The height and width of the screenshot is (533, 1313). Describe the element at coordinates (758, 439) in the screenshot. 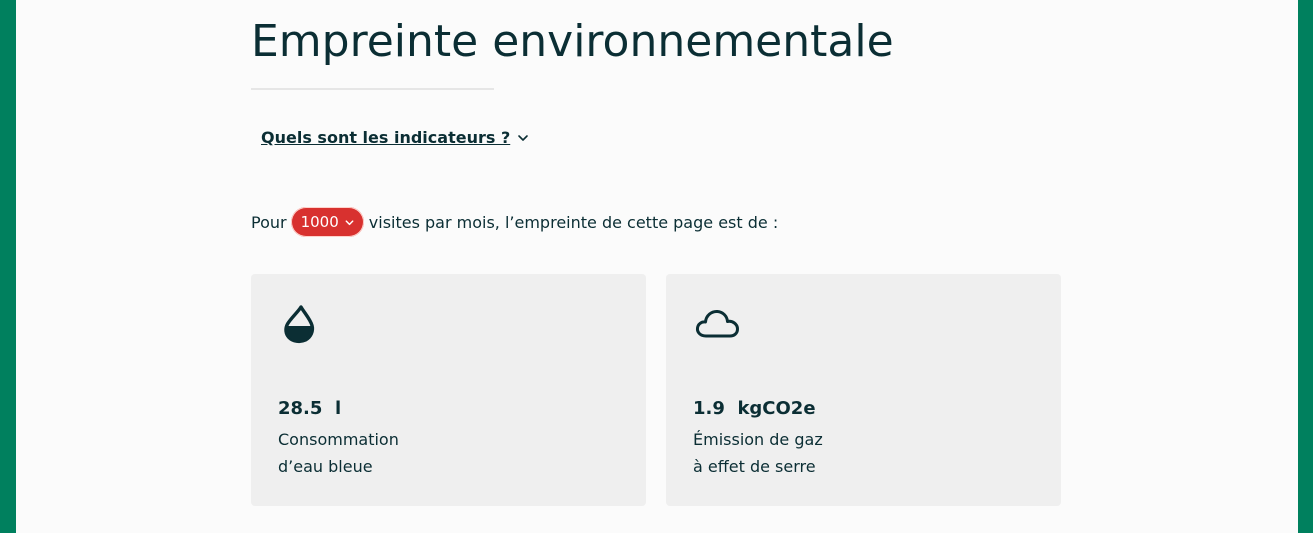

I see `ghg-emission-label-line1: Émission de gaz` at that location.